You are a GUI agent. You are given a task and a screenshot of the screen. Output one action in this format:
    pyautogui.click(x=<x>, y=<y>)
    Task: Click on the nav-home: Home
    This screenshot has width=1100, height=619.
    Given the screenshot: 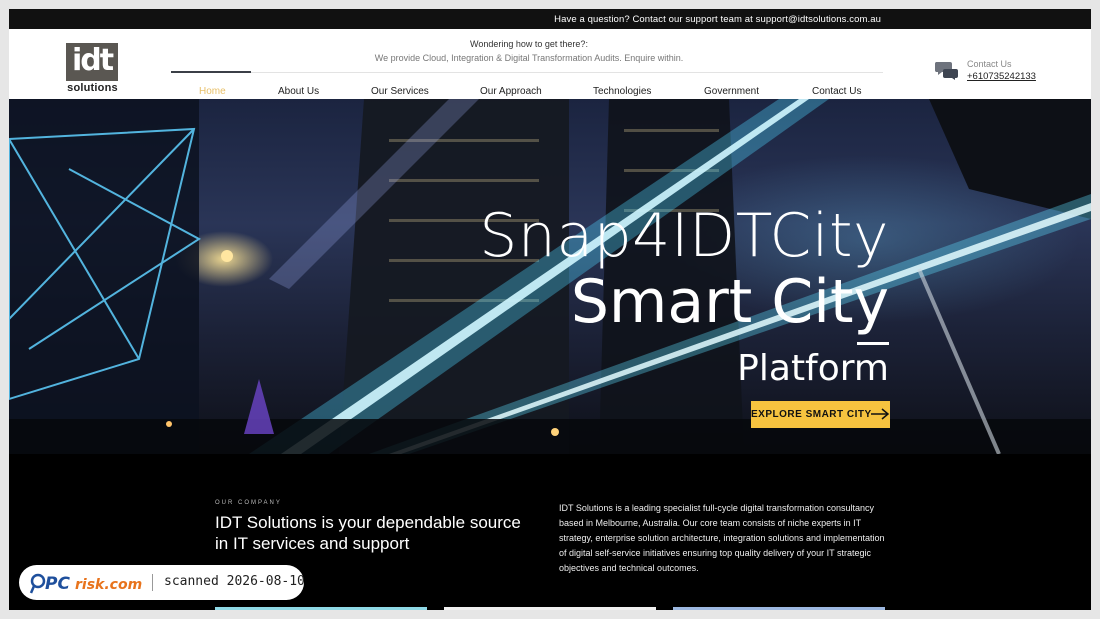 What is the action you would take?
    pyautogui.click(x=212, y=91)
    